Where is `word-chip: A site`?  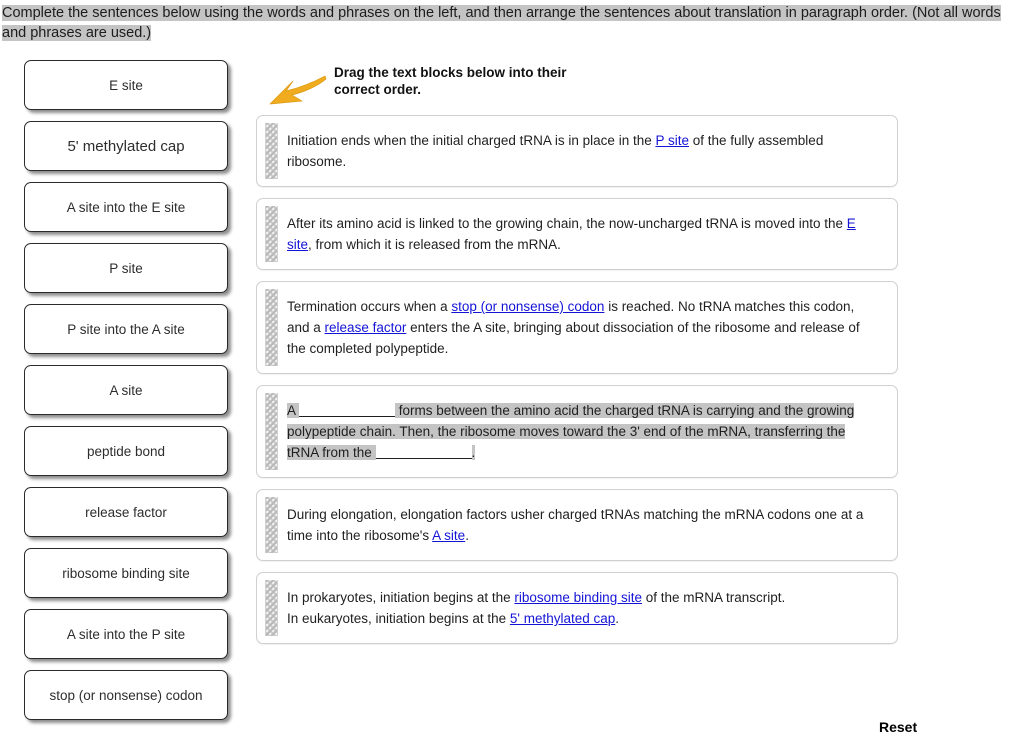
word-chip: A site is located at coordinates (126, 390).